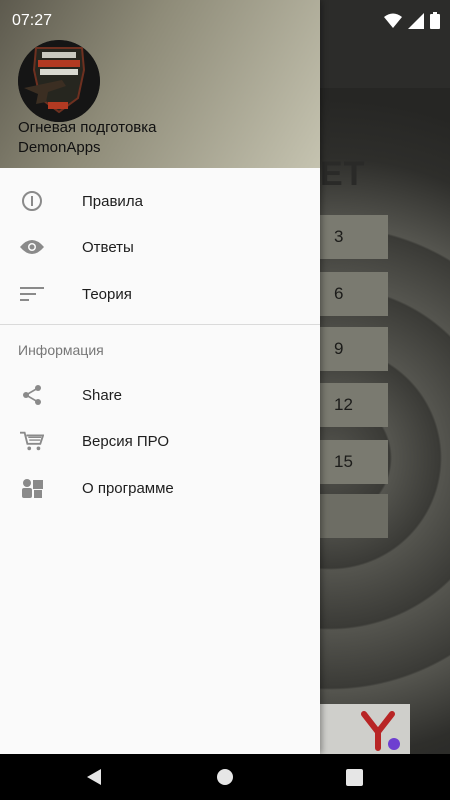 This screenshot has height=800, width=450. What do you see at coordinates (32, 247) in the screenshot?
I see `eye-icon` at bounding box center [32, 247].